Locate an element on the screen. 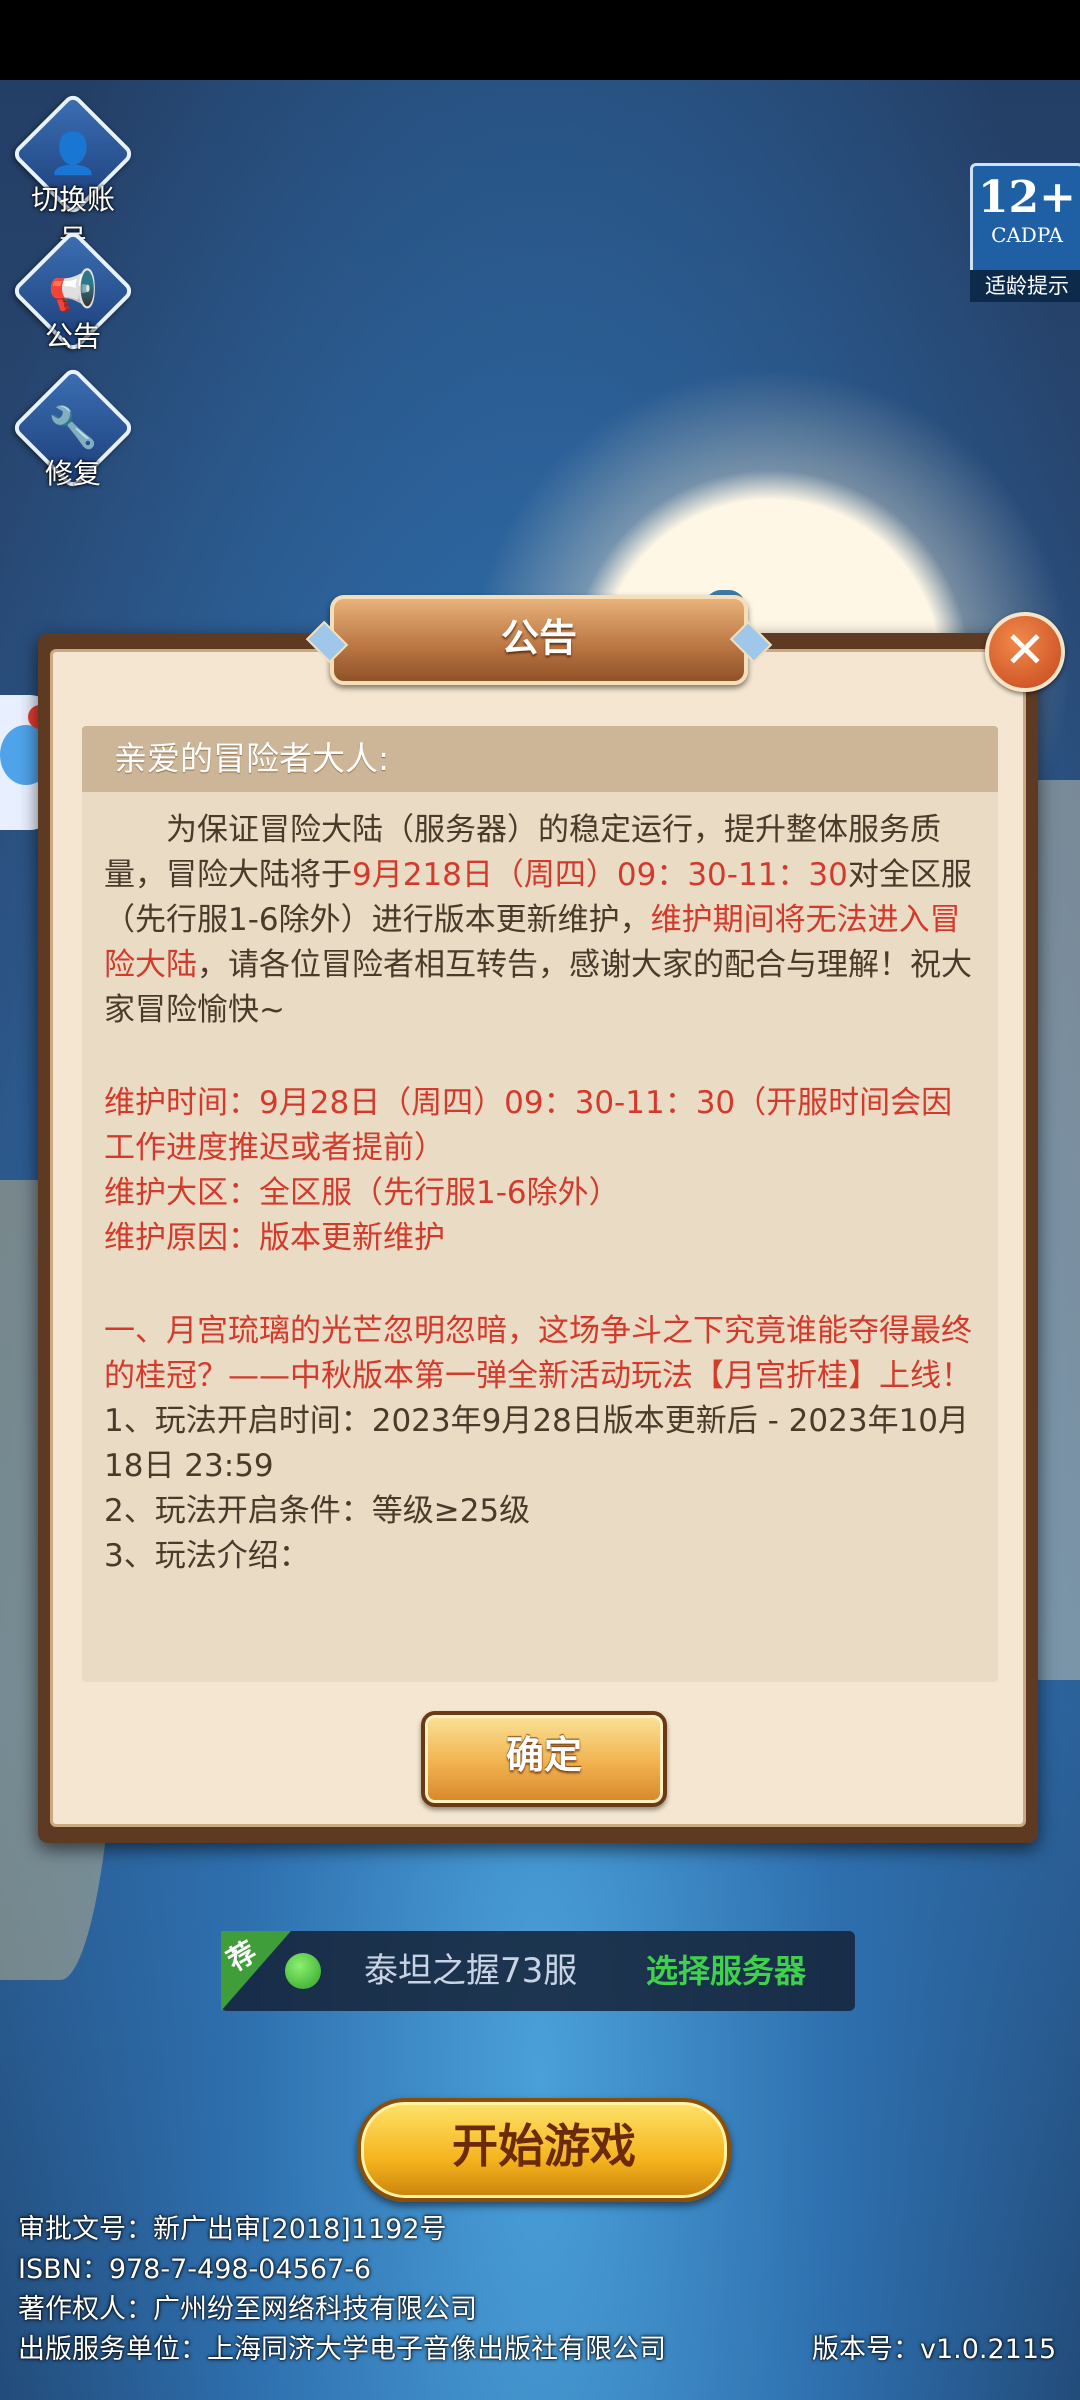  close-button: ✕ is located at coordinates (1025, 652).